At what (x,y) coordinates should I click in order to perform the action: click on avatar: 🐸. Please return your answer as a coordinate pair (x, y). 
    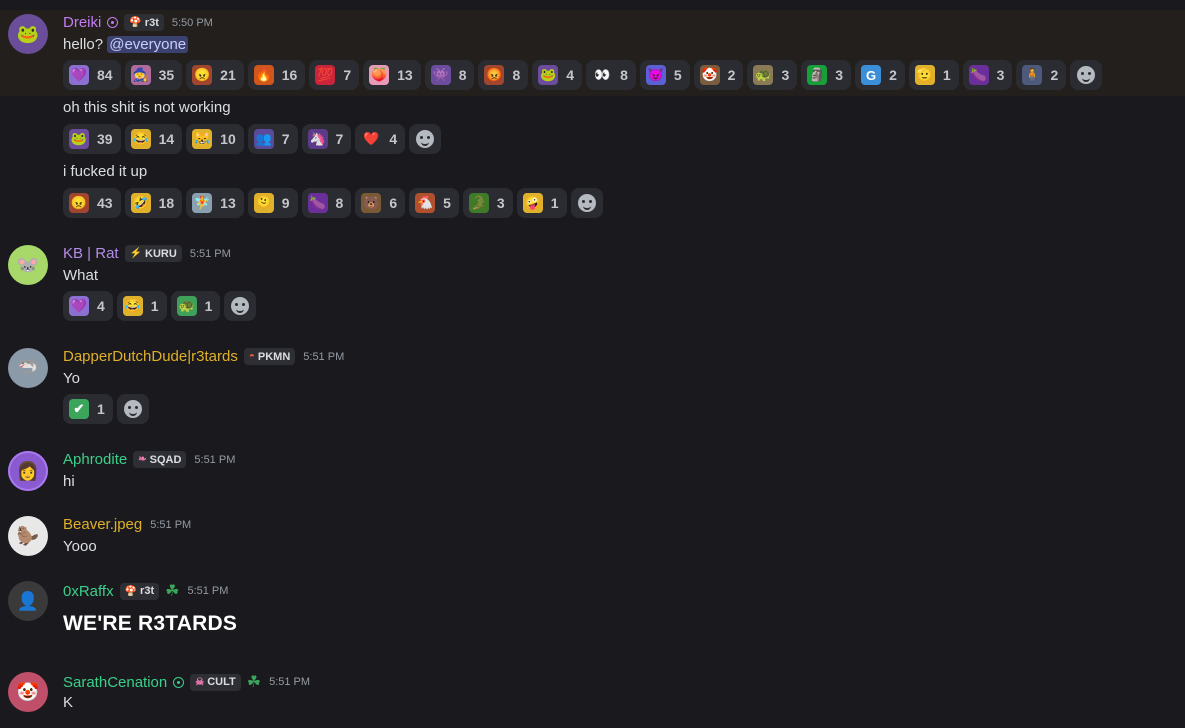
    Looking at the image, I should click on (28, 34).